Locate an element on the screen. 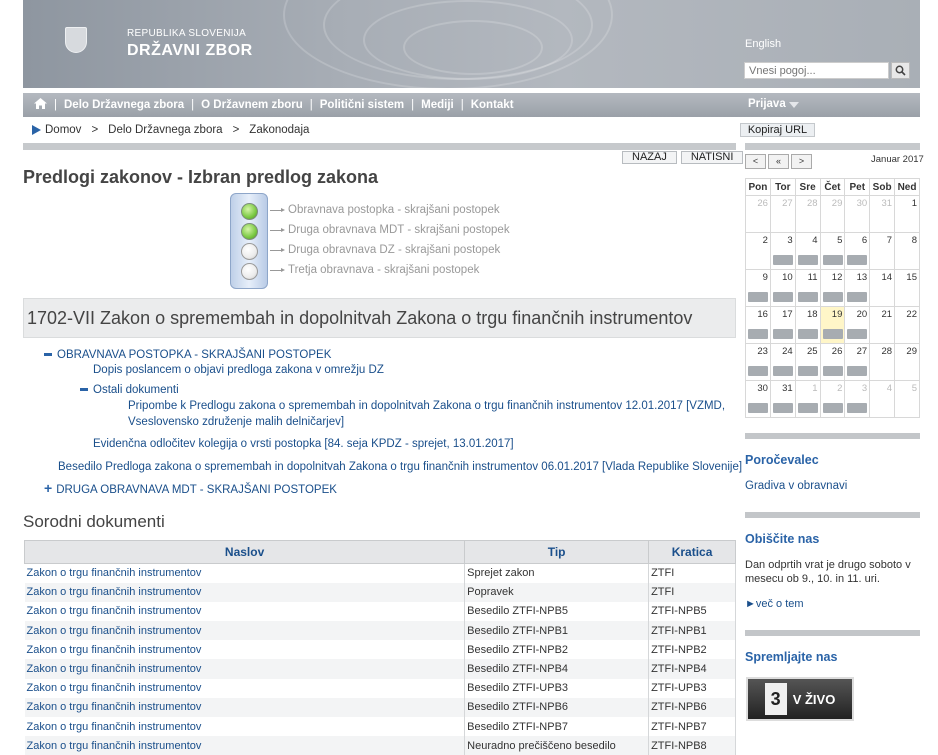 The width and height of the screenshot is (938, 755). tree-section-1-label: OBRAVNAVA POSTOPKA - SKRAJŠANI POSTOPEK is located at coordinates (194, 355).